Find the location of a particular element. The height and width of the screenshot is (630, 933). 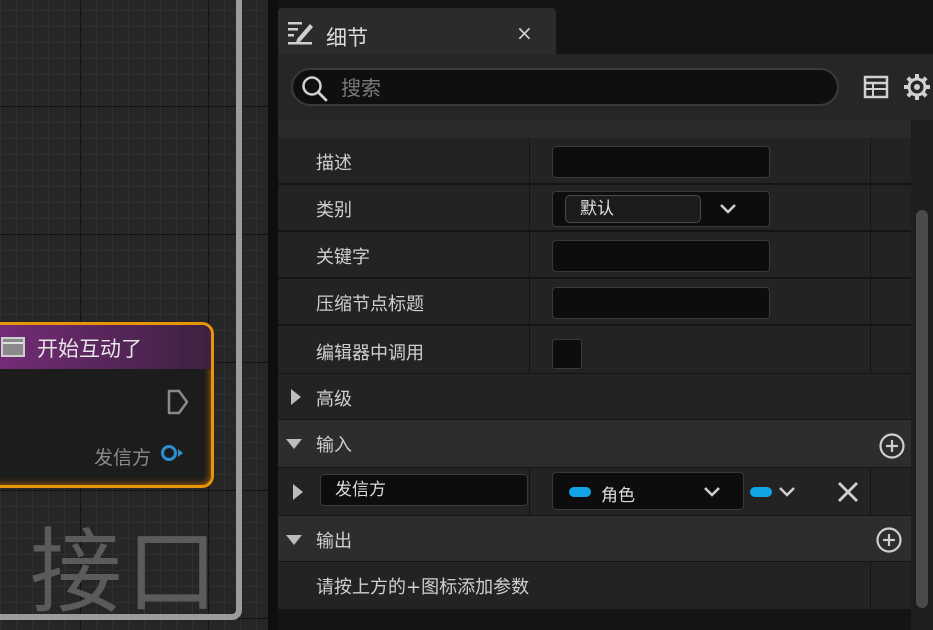

section-label: 输出 is located at coordinates (334, 541).